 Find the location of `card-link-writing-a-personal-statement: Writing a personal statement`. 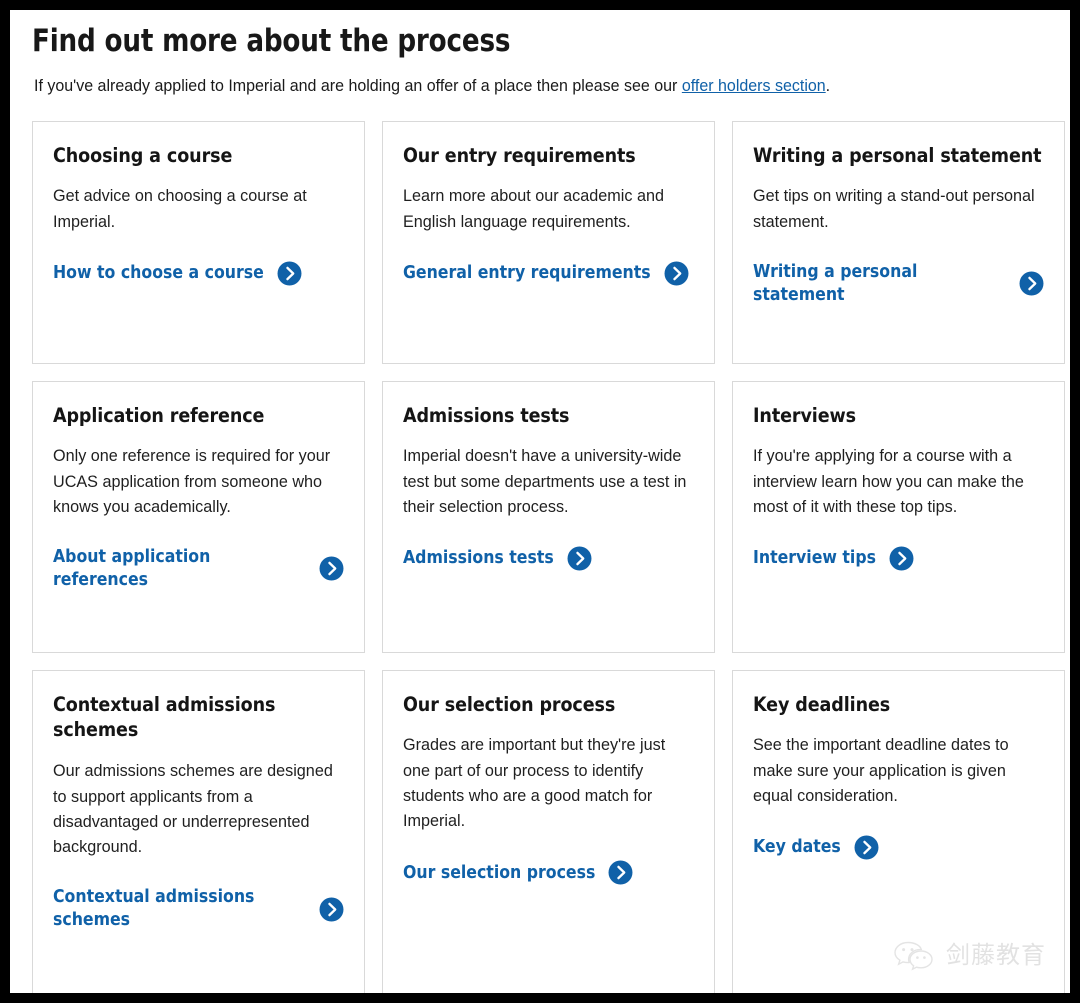

card-link-writing-a-personal-statement: Writing a personal statement is located at coordinates (898, 284).